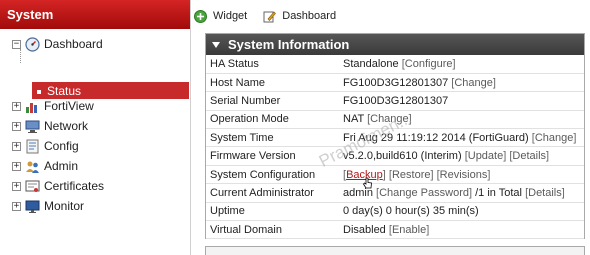 The height and width of the screenshot is (255, 590). I want to click on nav-item-dashboard: − Dashboard, so click(57, 44).